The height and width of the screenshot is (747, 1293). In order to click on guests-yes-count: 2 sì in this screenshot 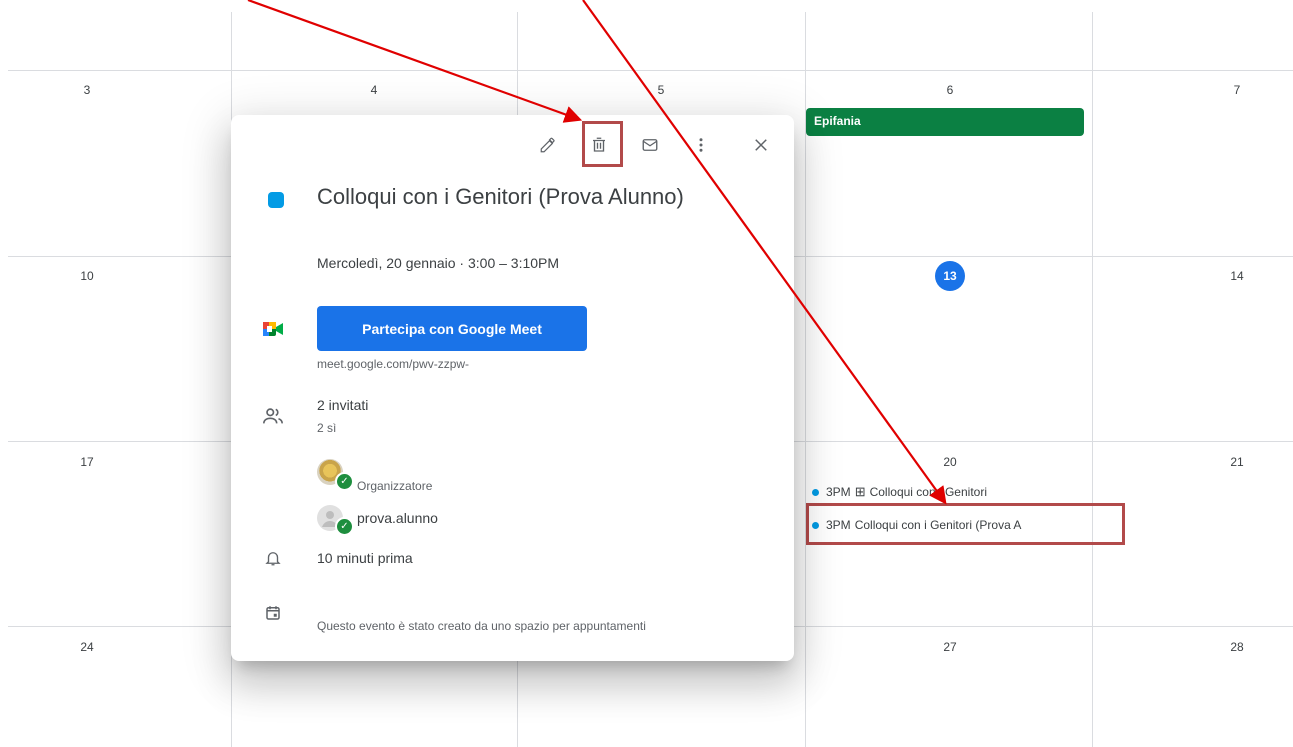, I will do `click(327, 428)`.